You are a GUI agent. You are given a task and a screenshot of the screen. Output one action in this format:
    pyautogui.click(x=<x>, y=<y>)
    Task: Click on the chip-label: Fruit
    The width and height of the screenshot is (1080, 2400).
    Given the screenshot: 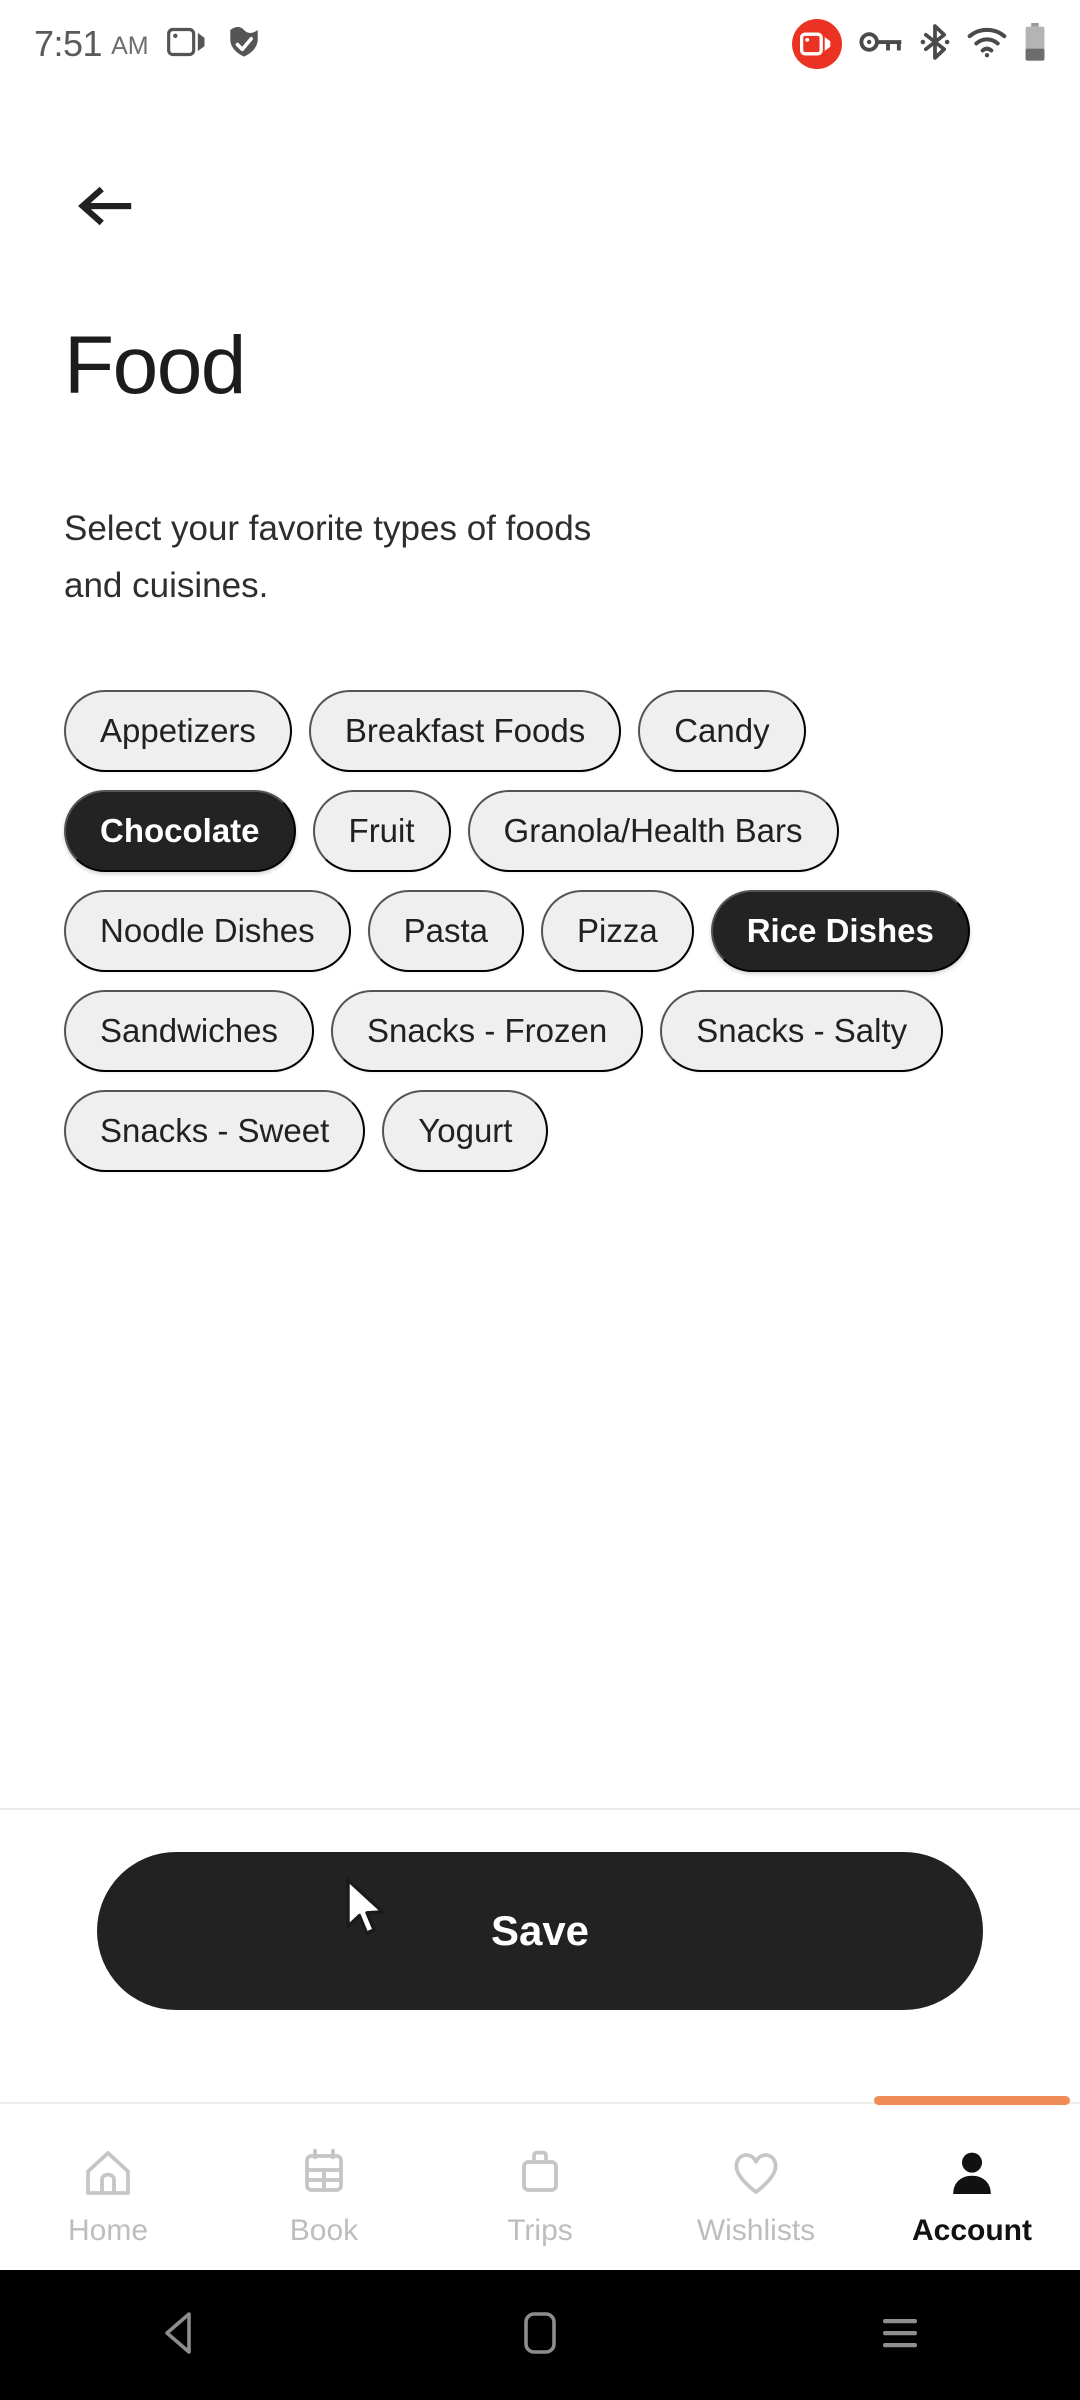 What is the action you would take?
    pyautogui.click(x=381, y=830)
    